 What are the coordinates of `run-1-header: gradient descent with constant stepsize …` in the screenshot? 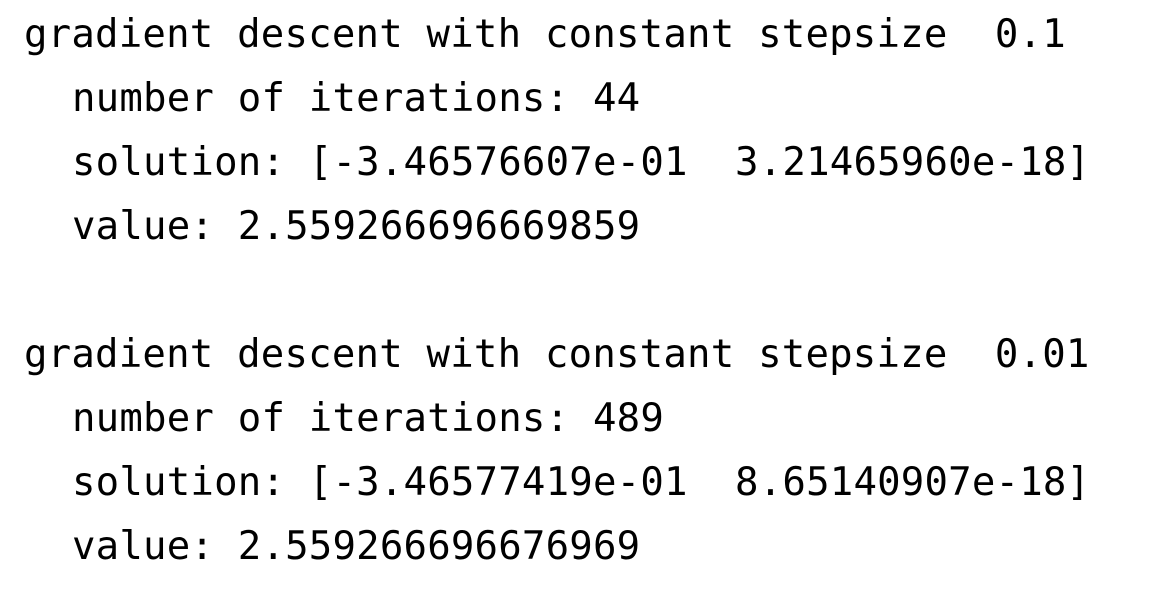 It's located at (545, 34).